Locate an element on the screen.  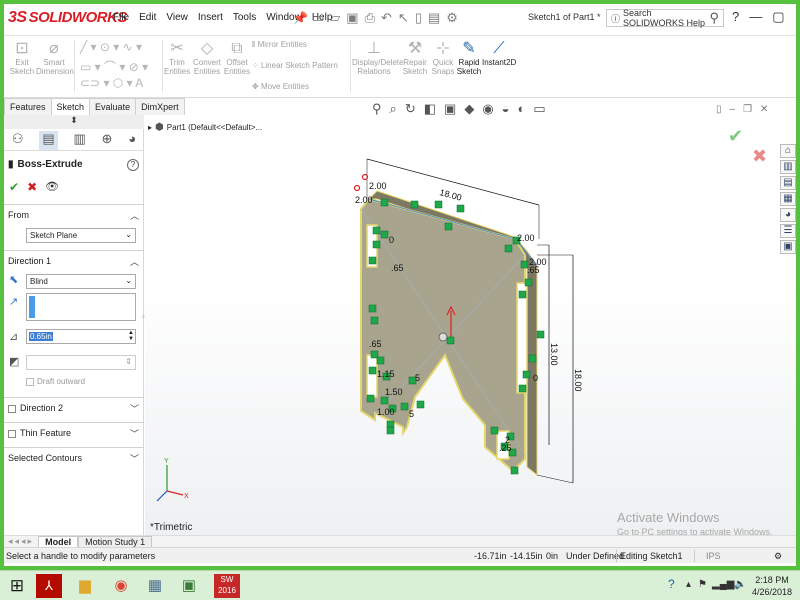
trim-entities-button: ✂ Trim Entities is located at coordinates (177, 58).